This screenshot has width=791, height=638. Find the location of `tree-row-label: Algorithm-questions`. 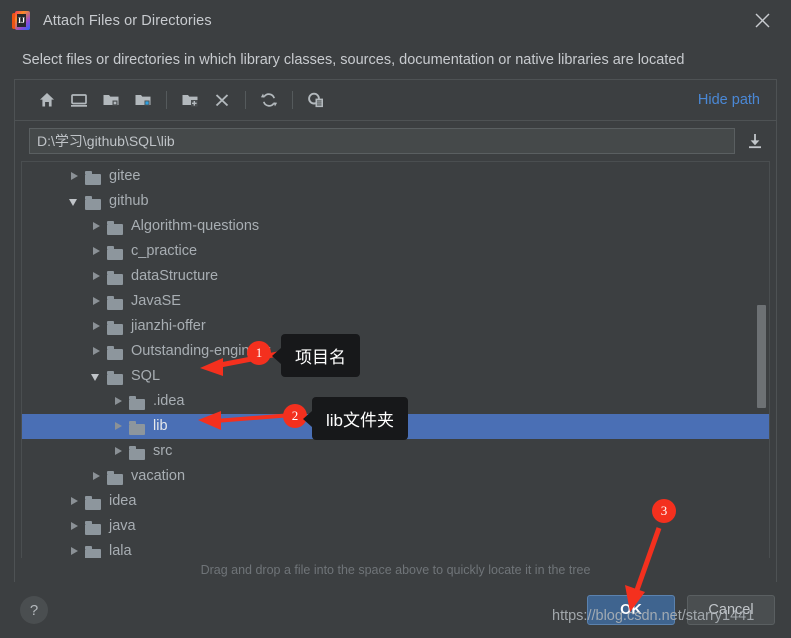

tree-row-label: Algorithm-questions is located at coordinates (195, 226).